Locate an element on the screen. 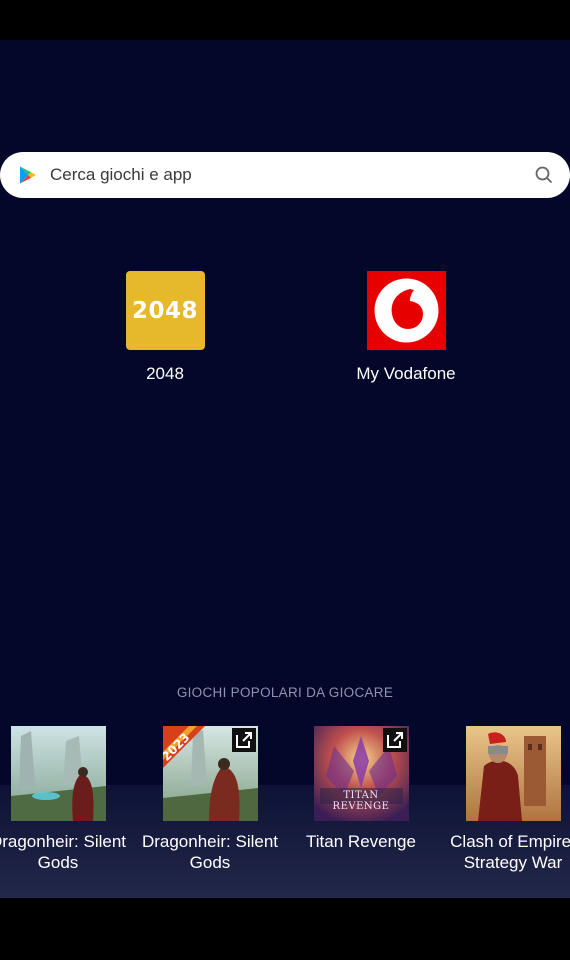  clash-of-empire-thumbnail is located at coordinates (513, 773).